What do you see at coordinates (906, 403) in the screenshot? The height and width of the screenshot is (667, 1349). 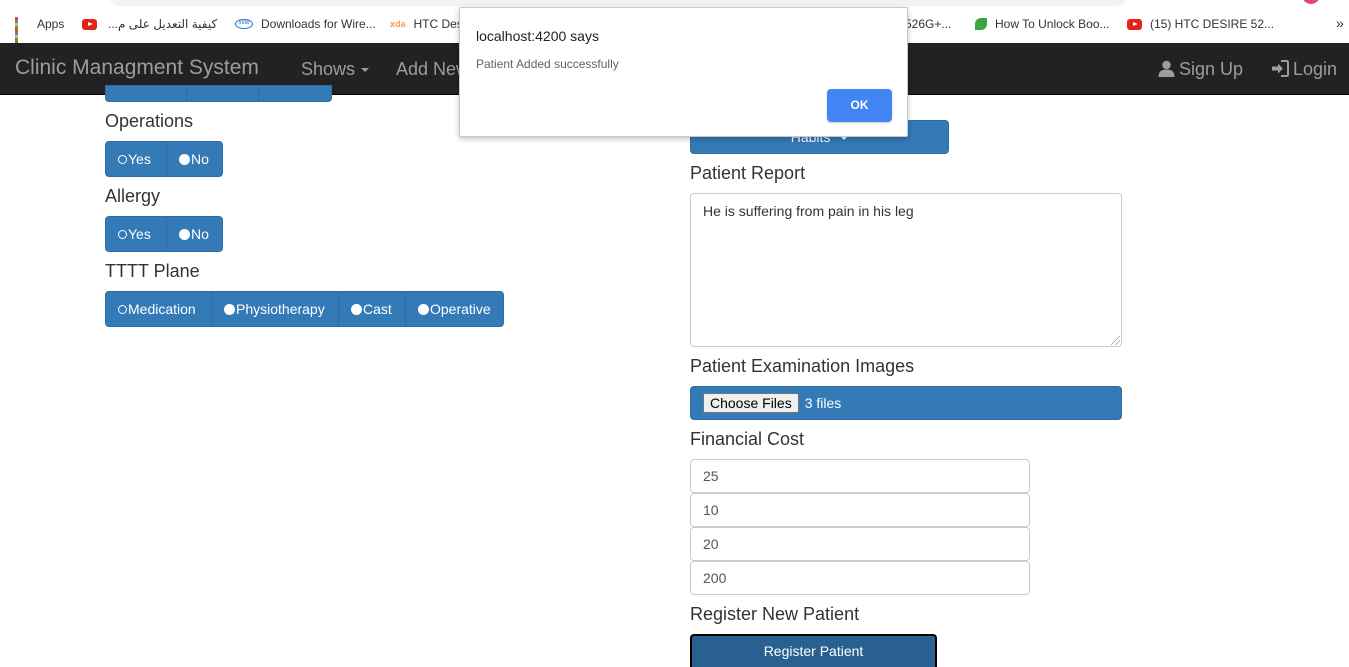 I see `examination-images-file-input: Choose Files 3 files` at bounding box center [906, 403].